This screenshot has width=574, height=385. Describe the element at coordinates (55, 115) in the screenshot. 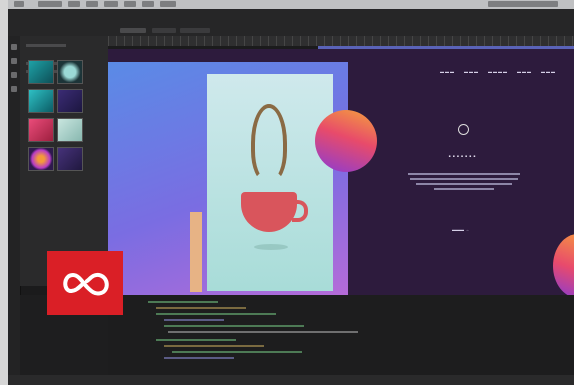

I see `asset-thumbnails` at that location.